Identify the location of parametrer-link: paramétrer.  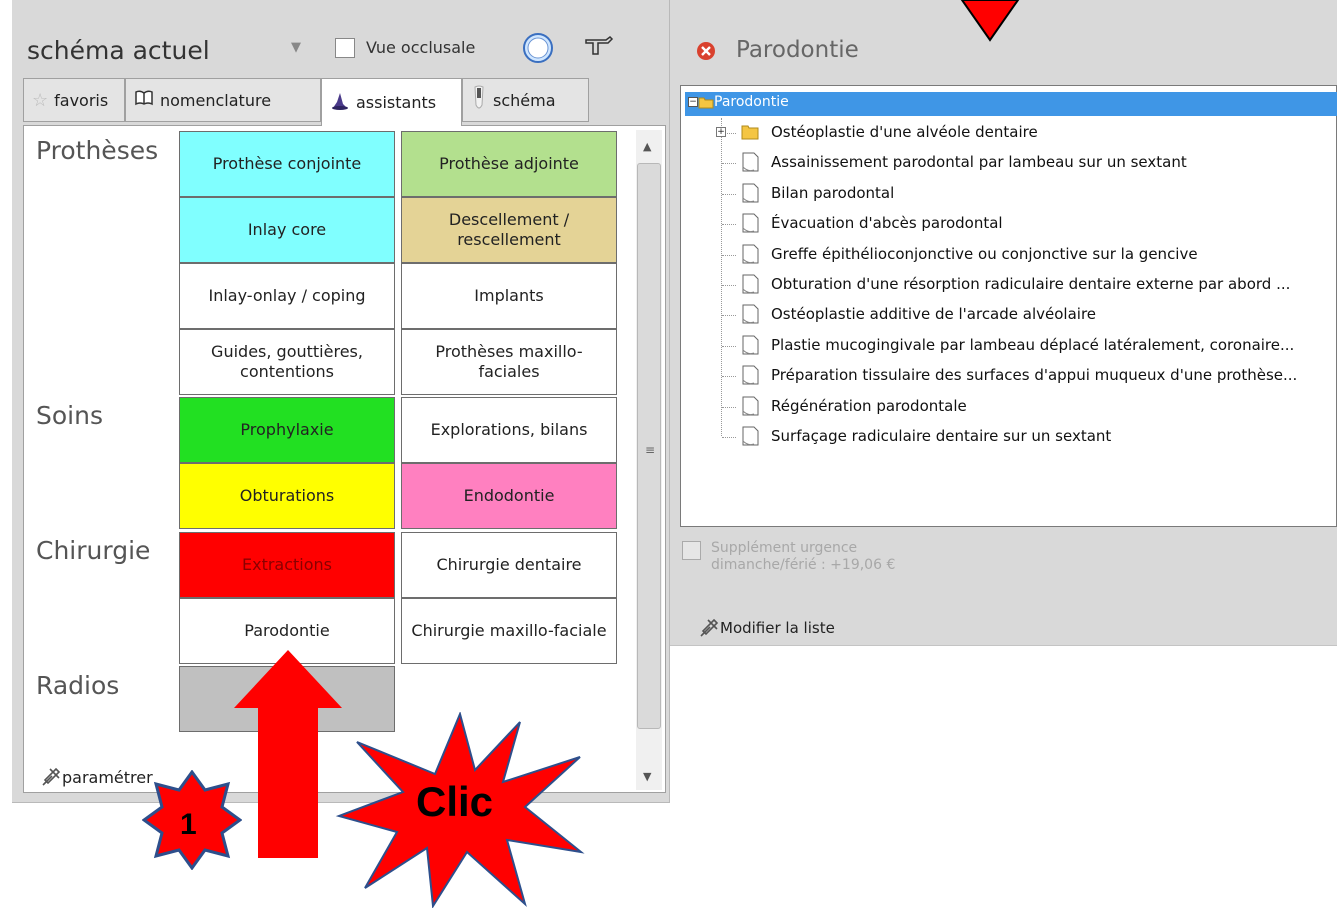
(96, 777).